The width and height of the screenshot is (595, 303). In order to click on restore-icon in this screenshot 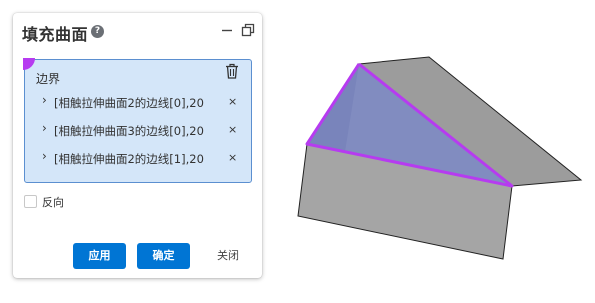, I will do `click(248, 30)`.